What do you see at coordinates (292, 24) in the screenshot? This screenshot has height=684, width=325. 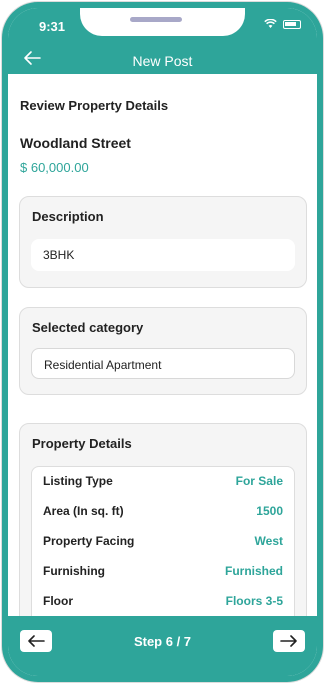 I see `battery-icon` at bounding box center [292, 24].